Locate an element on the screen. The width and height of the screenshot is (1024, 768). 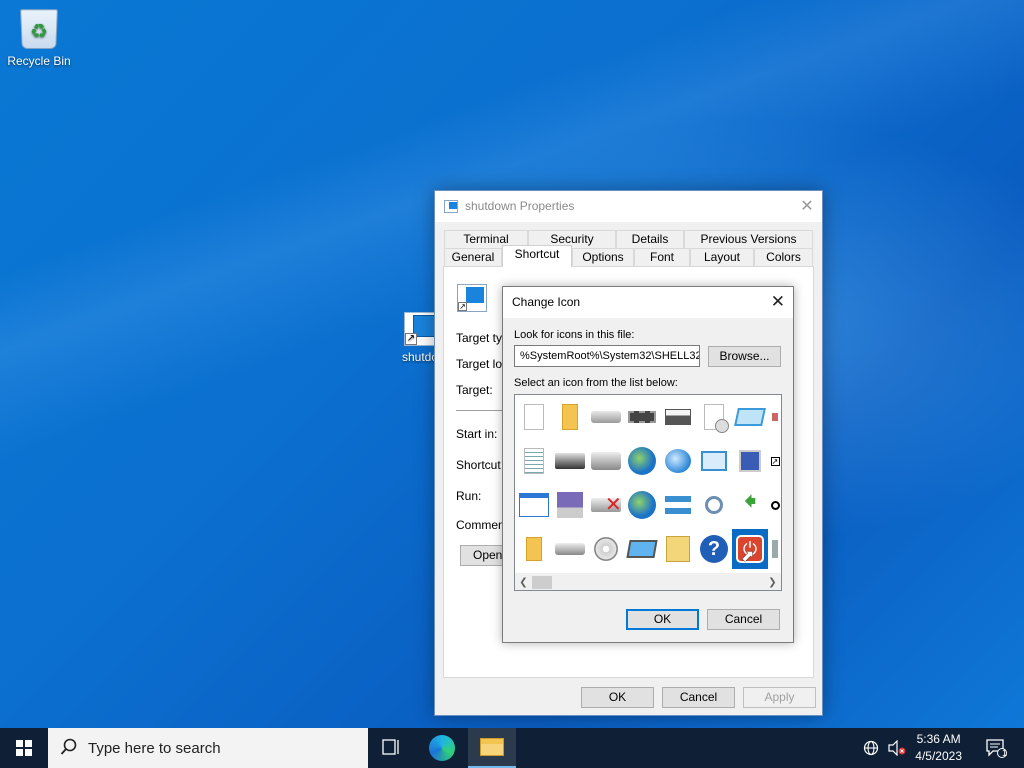
shortcut-arrow-icon: ↗ is located at coordinates (774, 461).